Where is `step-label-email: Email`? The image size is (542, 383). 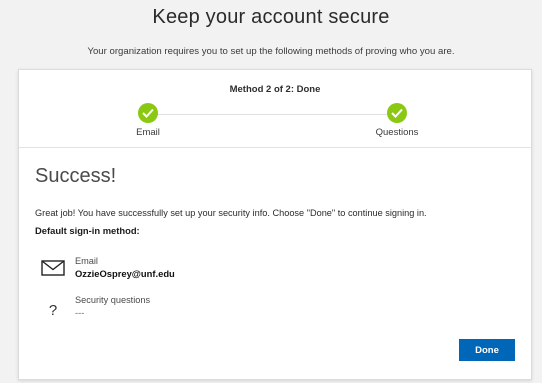 step-label-email: Email is located at coordinates (148, 132).